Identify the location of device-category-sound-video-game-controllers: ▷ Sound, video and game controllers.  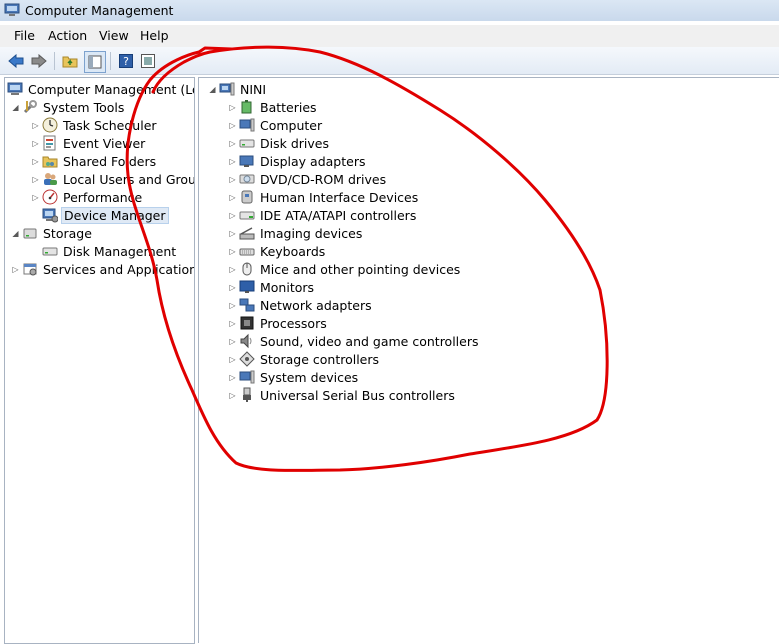
(354, 341).